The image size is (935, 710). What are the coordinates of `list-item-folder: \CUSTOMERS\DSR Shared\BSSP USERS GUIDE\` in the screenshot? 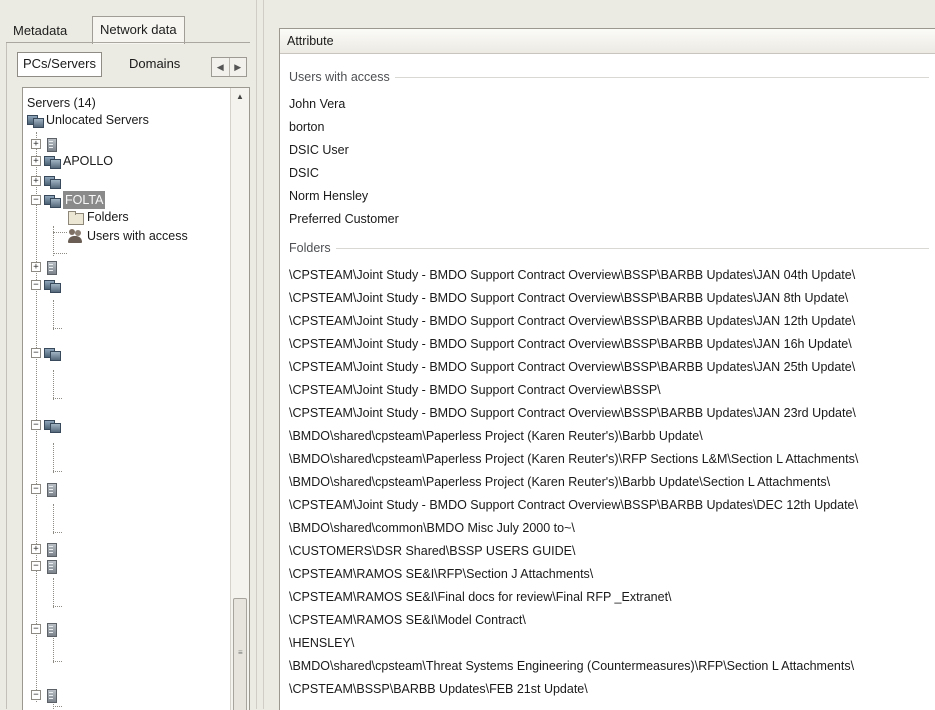 It's located at (432, 551).